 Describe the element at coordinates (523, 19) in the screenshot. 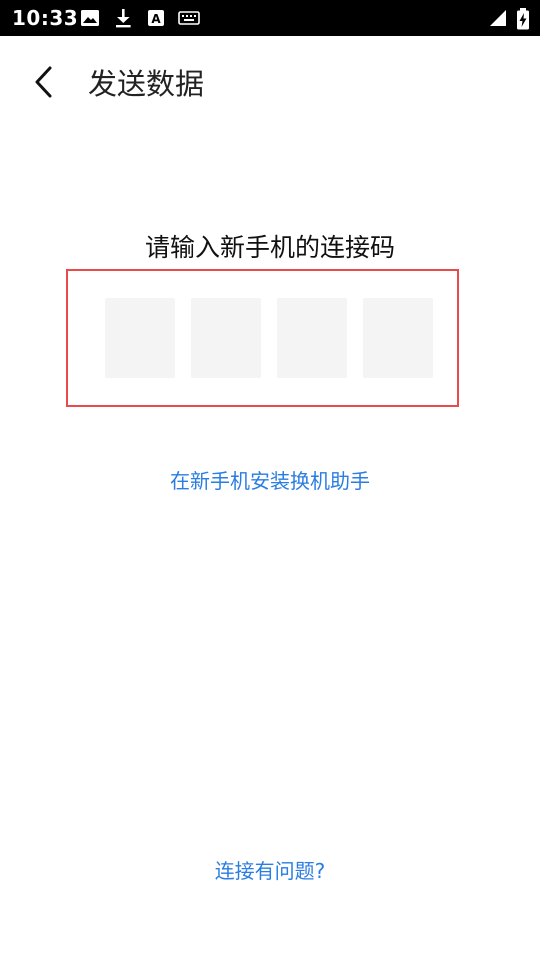

I see `battery-charging-icon` at that location.